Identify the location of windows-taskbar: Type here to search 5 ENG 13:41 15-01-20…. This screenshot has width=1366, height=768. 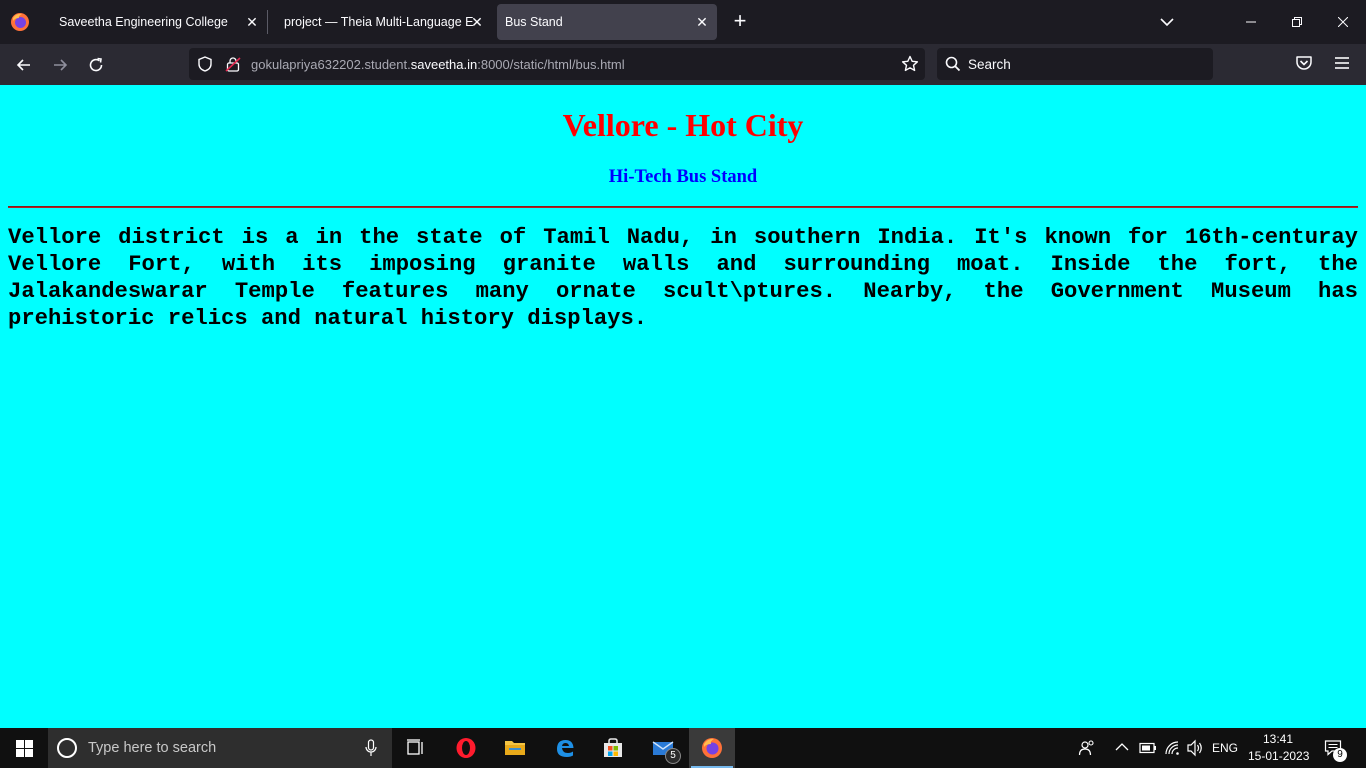
(683, 748).